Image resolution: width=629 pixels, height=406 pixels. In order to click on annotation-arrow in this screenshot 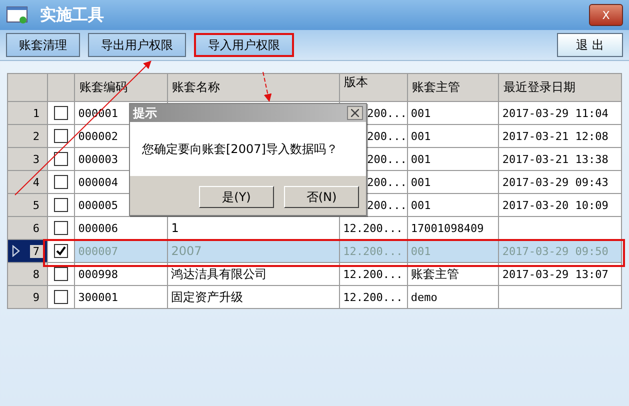, I will do `click(267, 87)`.